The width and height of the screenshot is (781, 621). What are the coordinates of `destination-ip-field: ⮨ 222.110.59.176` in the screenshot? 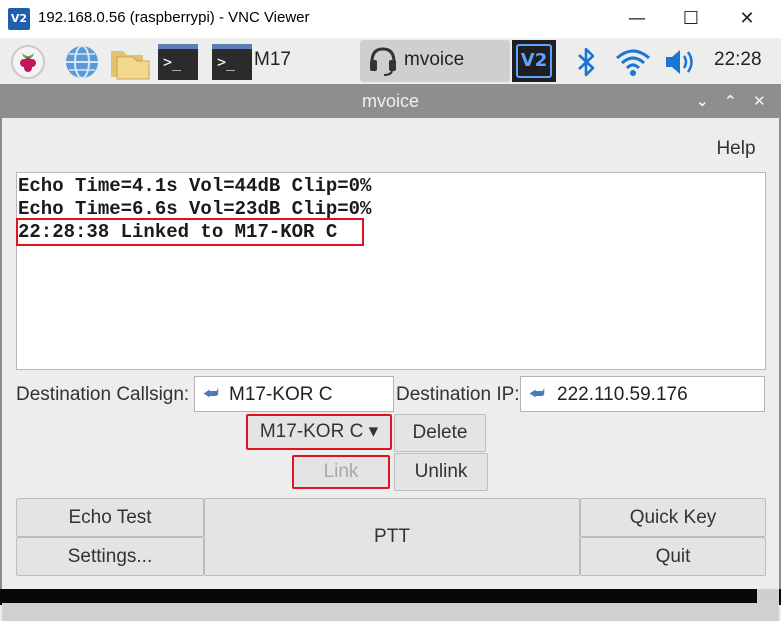 It's located at (642, 394).